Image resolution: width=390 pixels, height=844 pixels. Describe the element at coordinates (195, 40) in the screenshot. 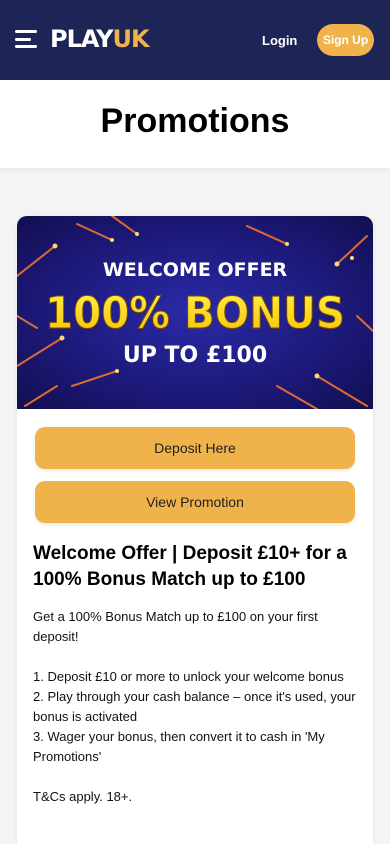

I see `top-navigation-bar: PLAY UK Login Sign Up` at that location.